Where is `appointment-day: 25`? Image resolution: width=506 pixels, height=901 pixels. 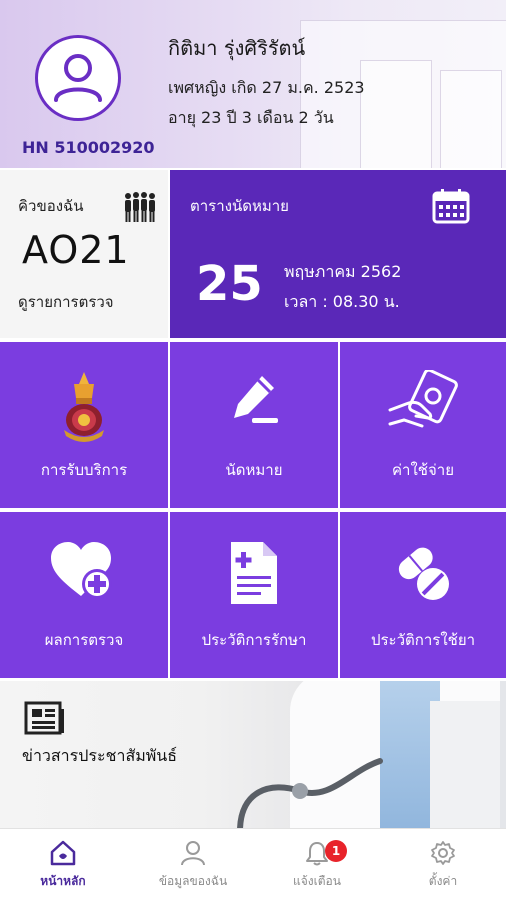 appointment-day: 25 is located at coordinates (229, 284).